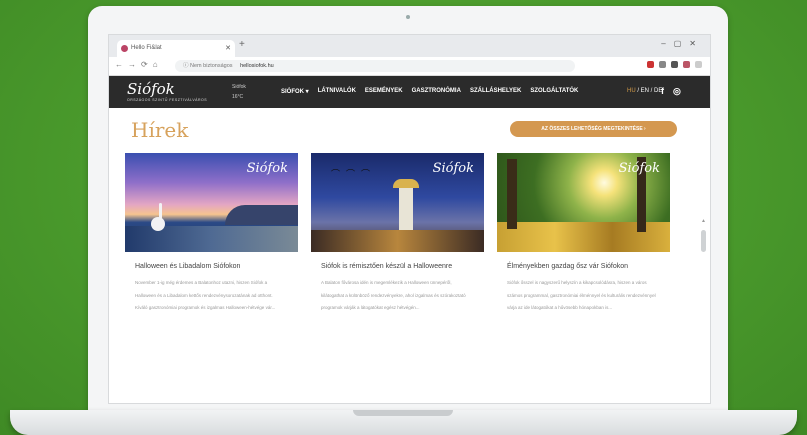  What do you see at coordinates (436, 91) in the screenshot?
I see `menu-item-gasztronomia: GASZTRONÓMIA` at bounding box center [436, 91].